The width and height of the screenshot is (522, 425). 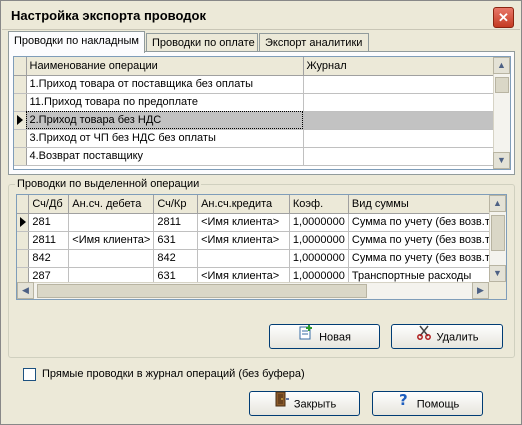 What do you see at coordinates (25, 290) in the screenshot?
I see `scroll-left-arrow-icon: ◀` at bounding box center [25, 290].